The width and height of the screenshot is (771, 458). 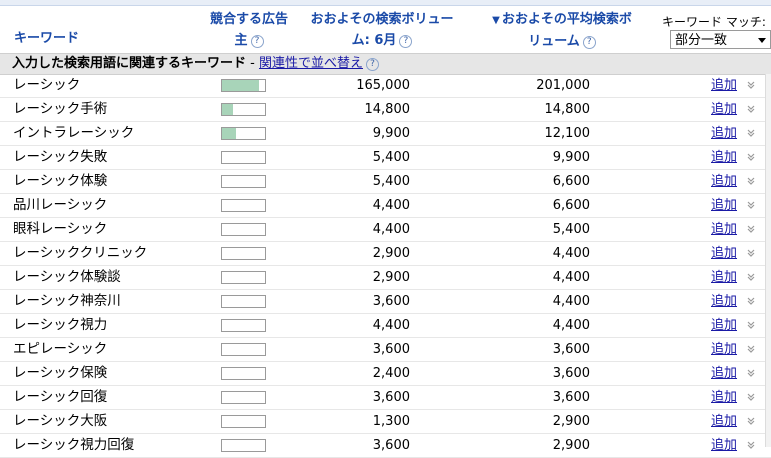 What do you see at coordinates (60, 205) in the screenshot?
I see `keyword-text: 品川レーシック` at bounding box center [60, 205].